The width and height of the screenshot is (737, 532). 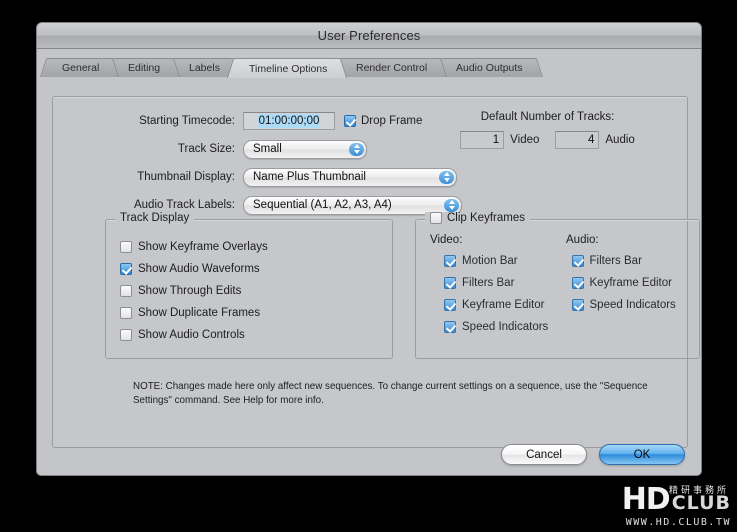 I want to click on tab-label: General, so click(x=81, y=68).